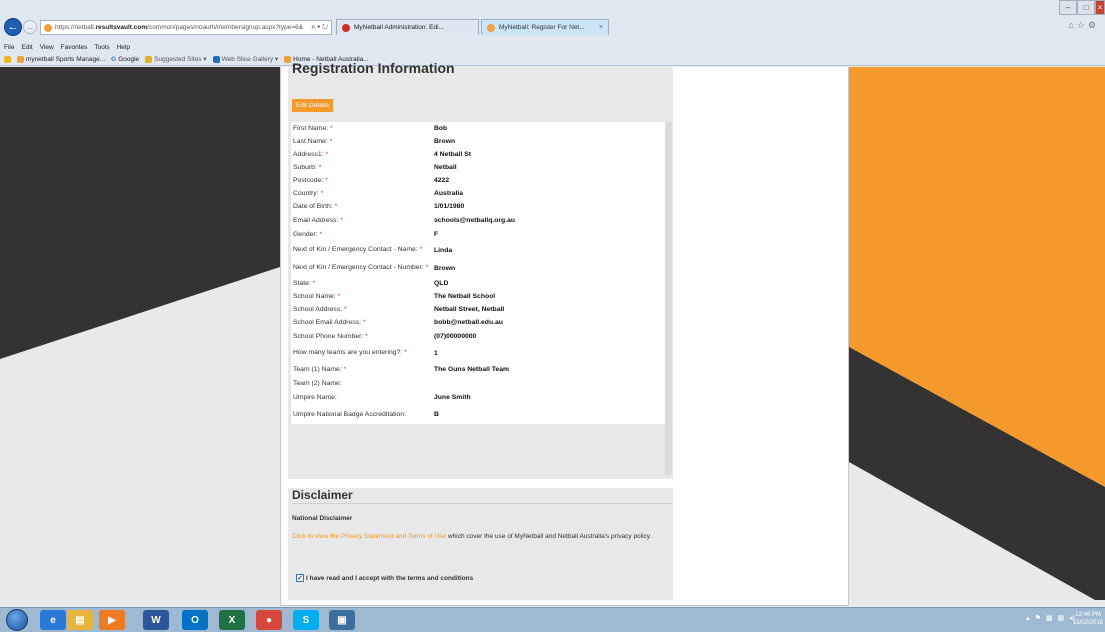 This screenshot has height=632, width=1105. Describe the element at coordinates (478, 193) in the screenshot. I see `registration-row: Country: * Australia` at that location.